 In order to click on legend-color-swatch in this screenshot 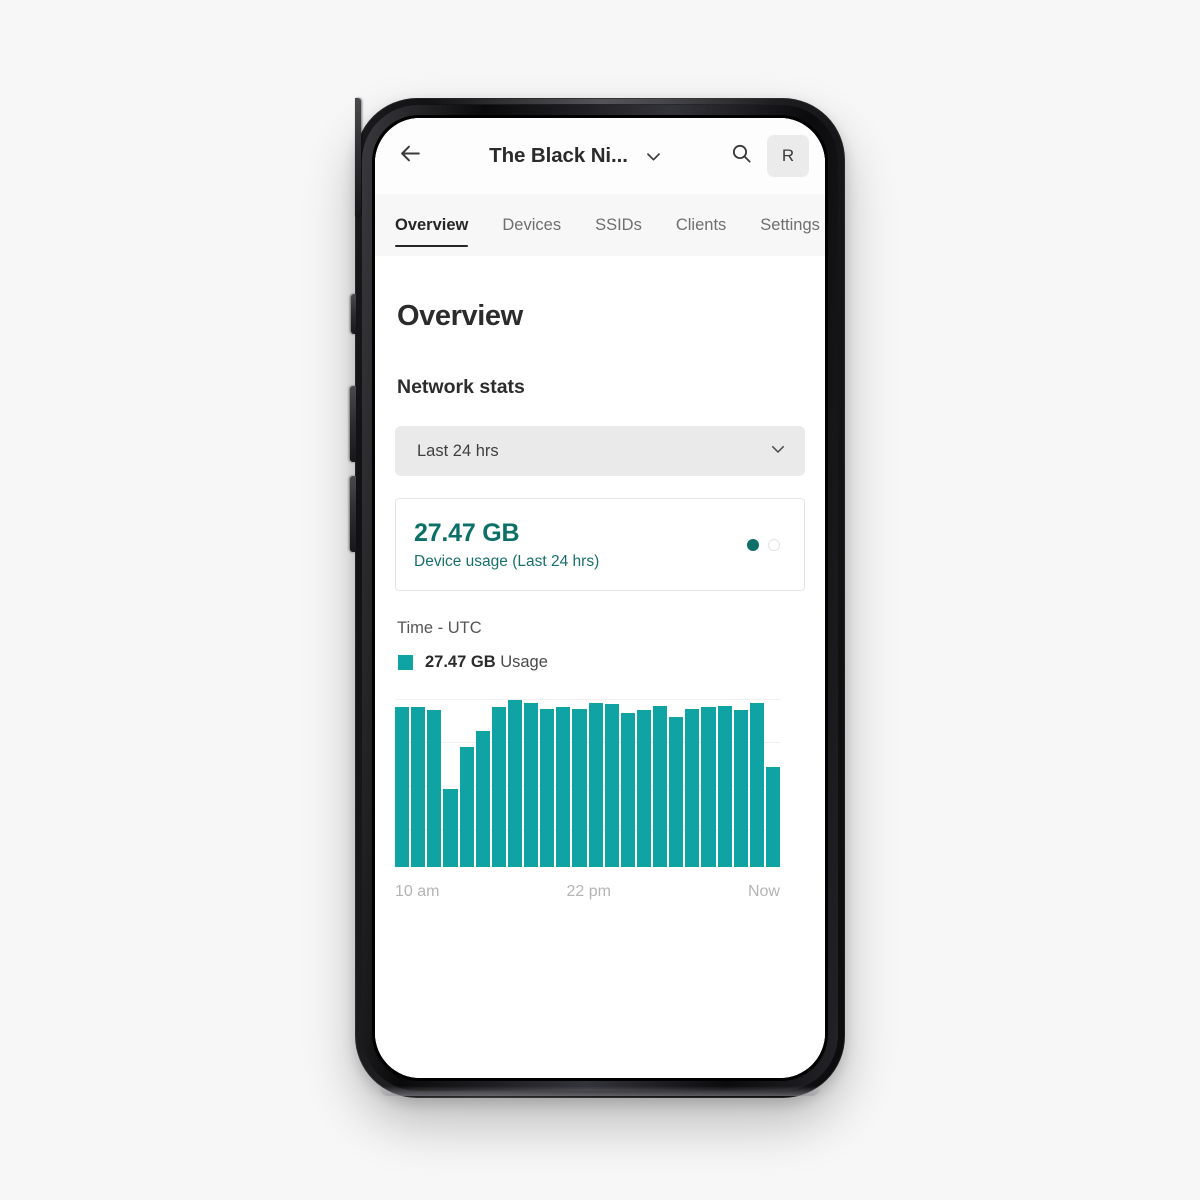, I will do `click(405, 662)`.